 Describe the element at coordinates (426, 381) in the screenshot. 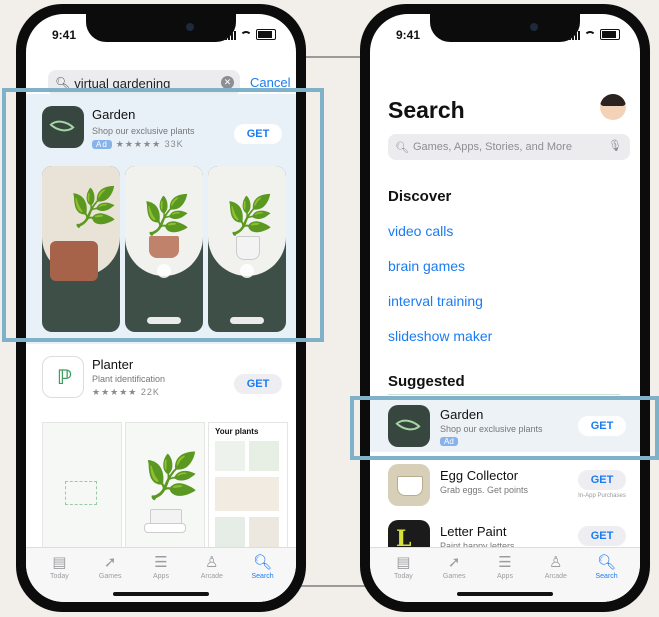

I see `suggested-heading: Suggested` at that location.